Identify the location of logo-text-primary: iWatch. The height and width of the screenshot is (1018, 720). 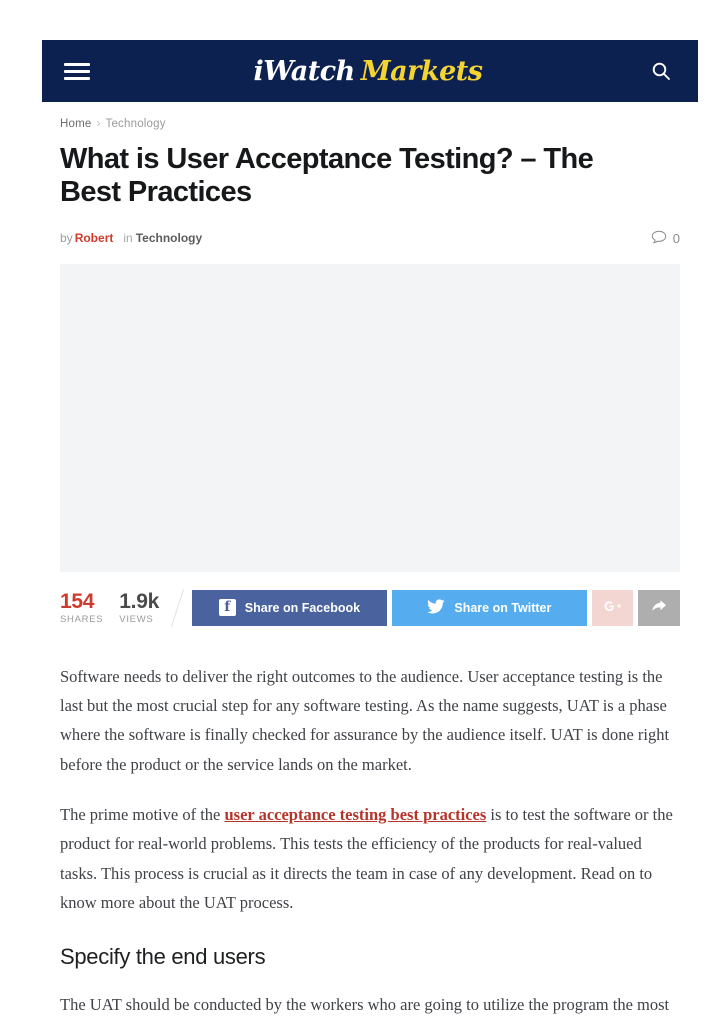
(304, 71).